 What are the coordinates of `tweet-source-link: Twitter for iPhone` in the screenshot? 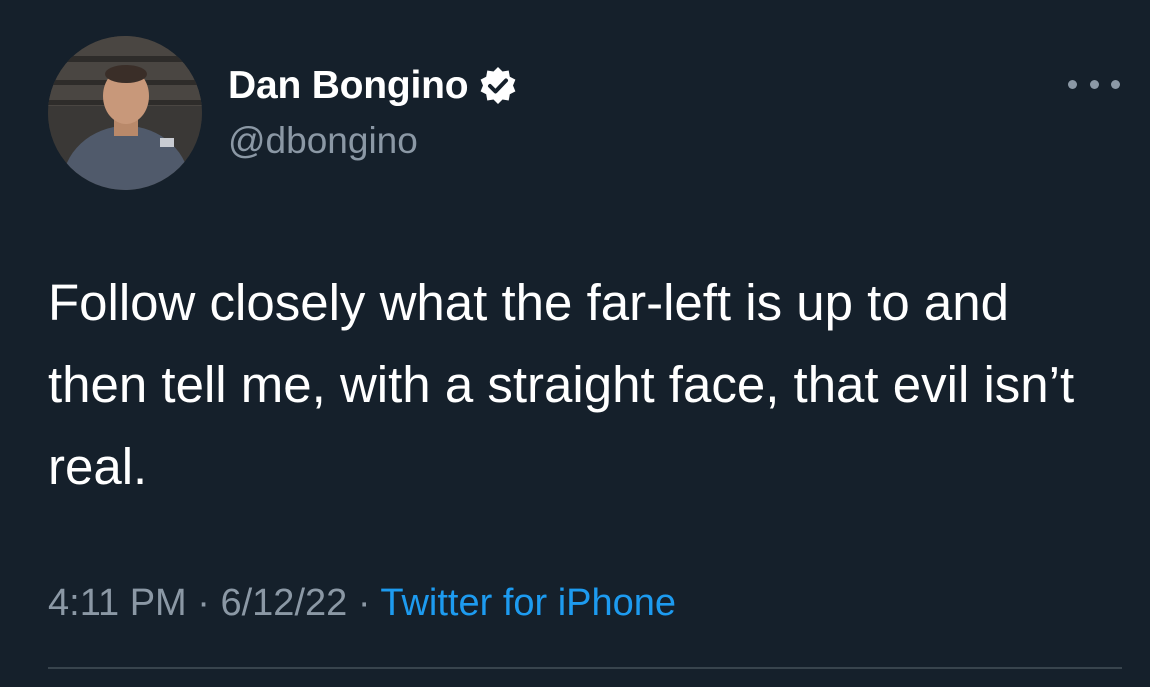 It's located at (528, 603).